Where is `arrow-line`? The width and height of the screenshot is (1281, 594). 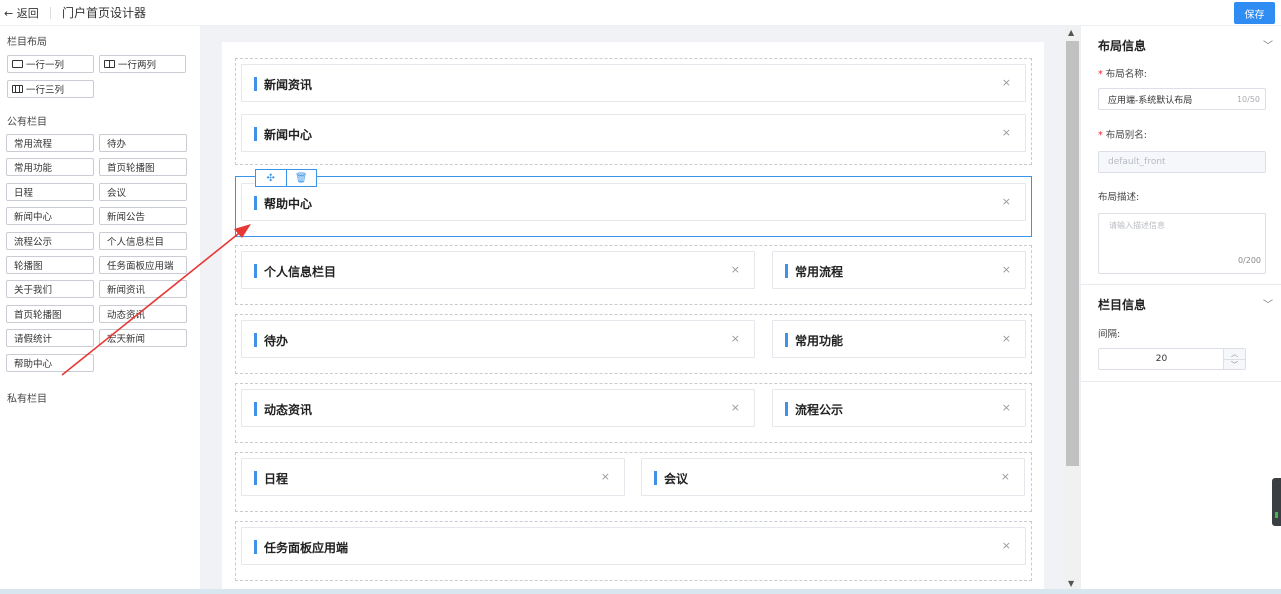
arrow-line is located at coordinates (152, 302).